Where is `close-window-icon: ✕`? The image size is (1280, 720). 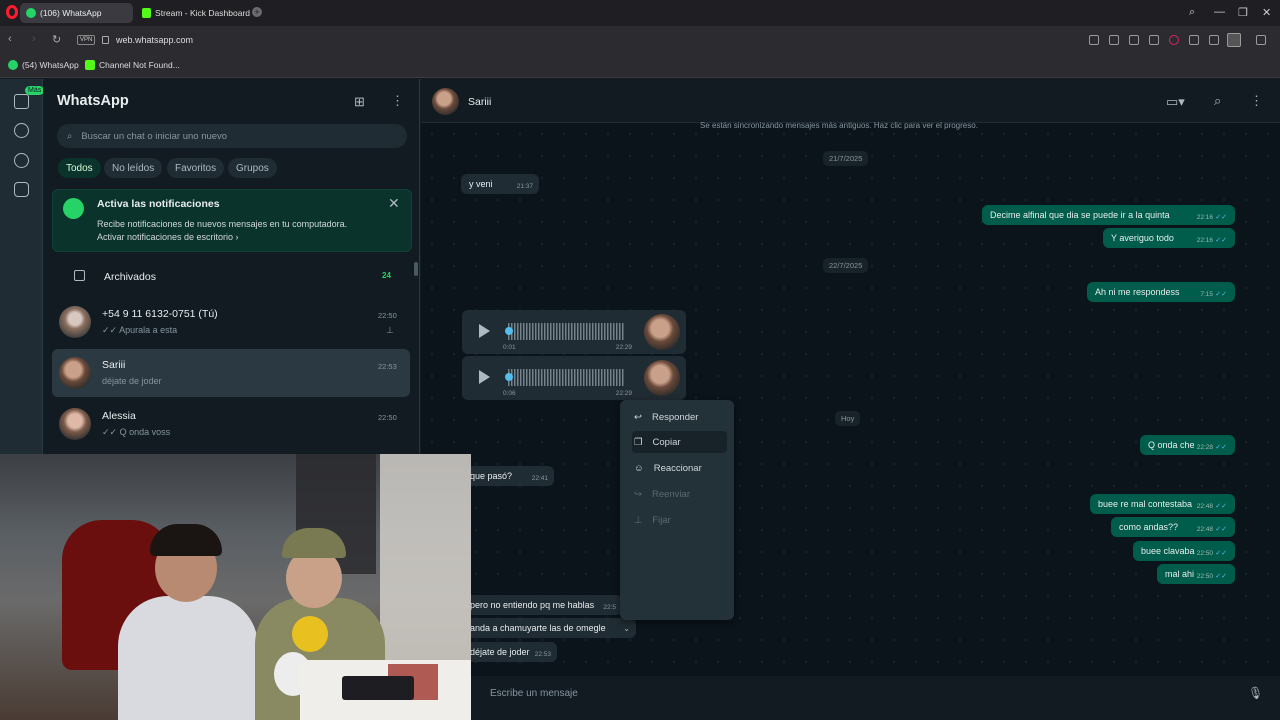
close-window-icon: ✕ is located at coordinates (1266, 12).